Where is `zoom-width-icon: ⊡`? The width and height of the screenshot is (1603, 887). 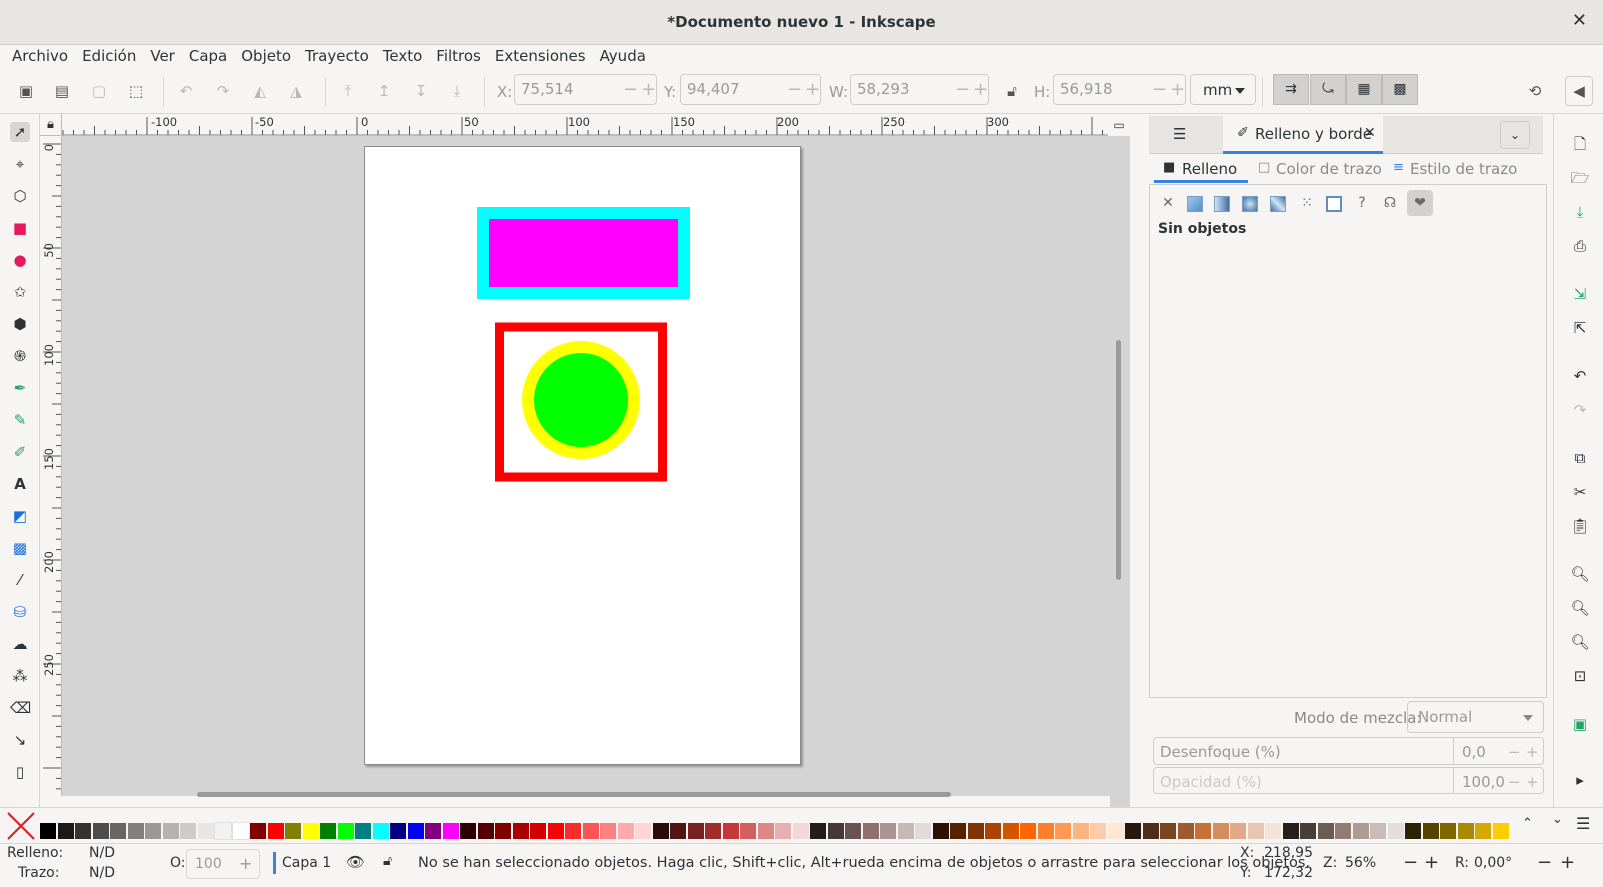 zoom-width-icon: ⊡ is located at coordinates (1580, 676).